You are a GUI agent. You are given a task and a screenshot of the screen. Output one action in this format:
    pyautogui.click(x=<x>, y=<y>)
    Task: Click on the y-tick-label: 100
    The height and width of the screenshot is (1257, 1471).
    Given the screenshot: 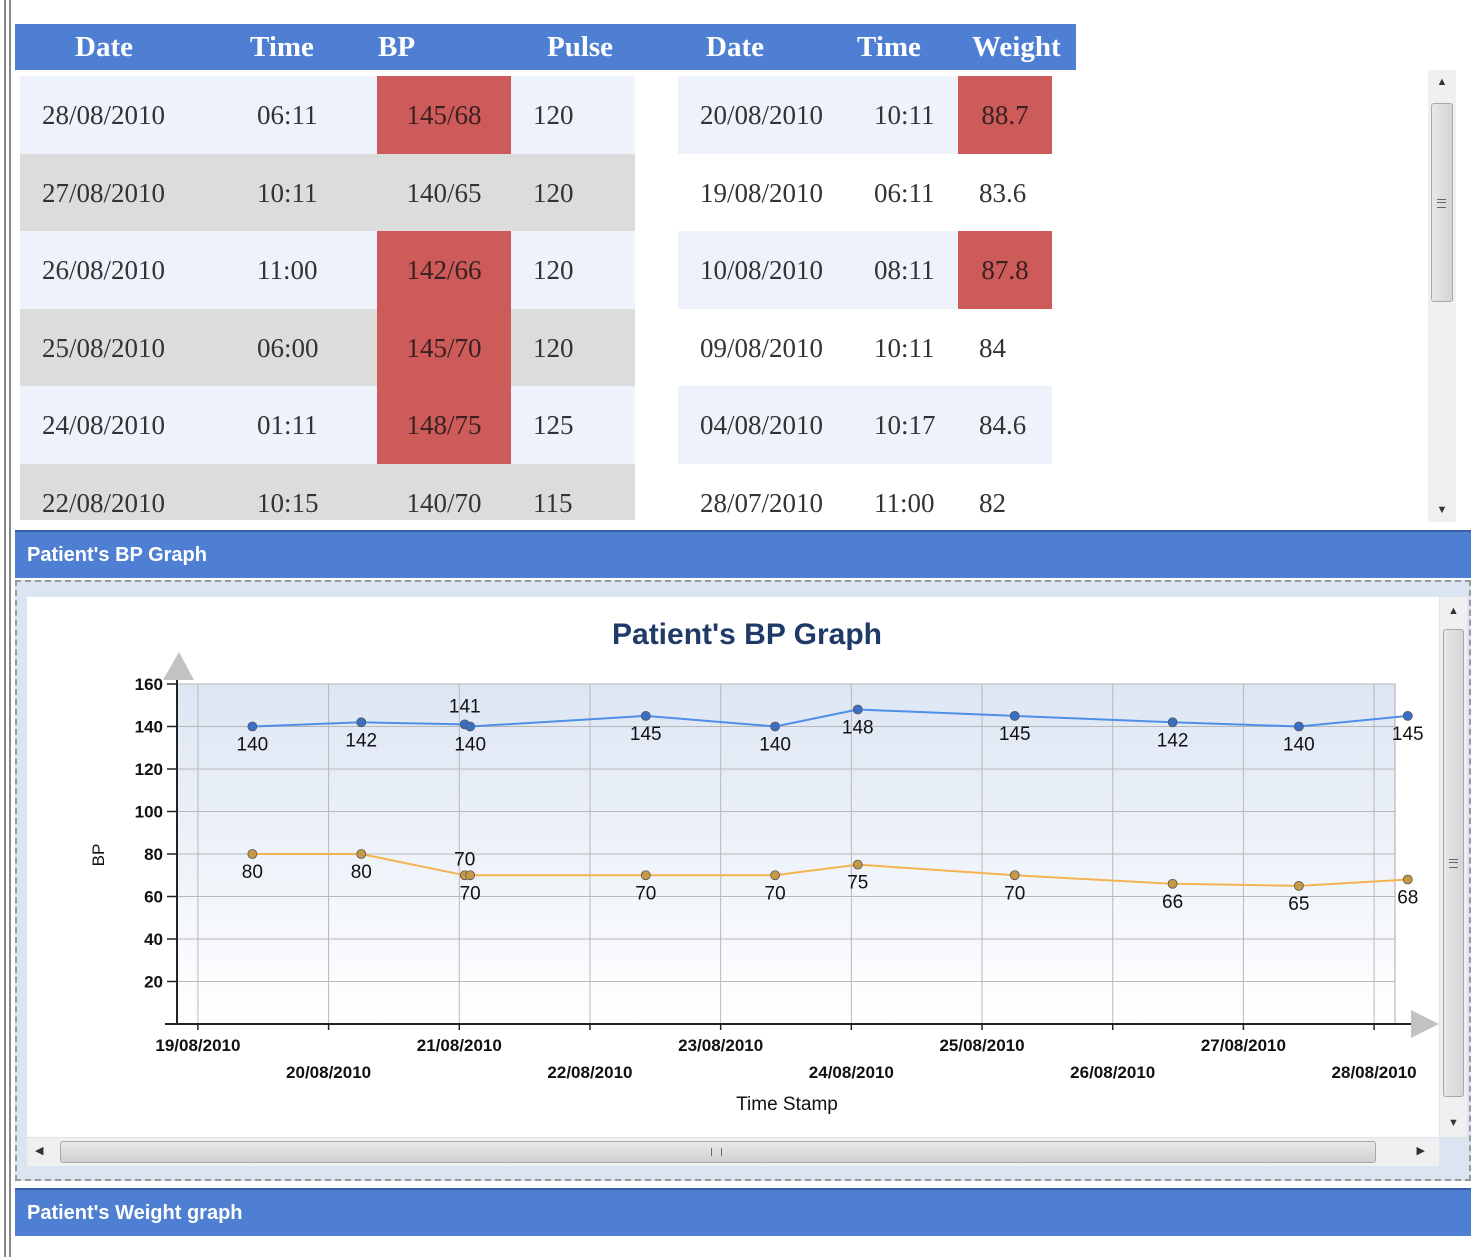 What is the action you would take?
    pyautogui.click(x=149, y=812)
    